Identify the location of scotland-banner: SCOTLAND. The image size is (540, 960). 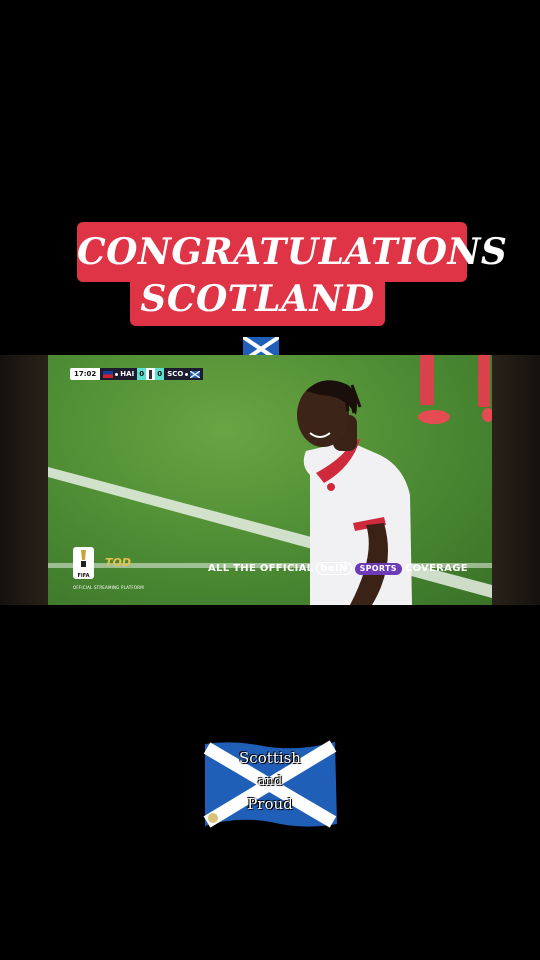
(257, 318).